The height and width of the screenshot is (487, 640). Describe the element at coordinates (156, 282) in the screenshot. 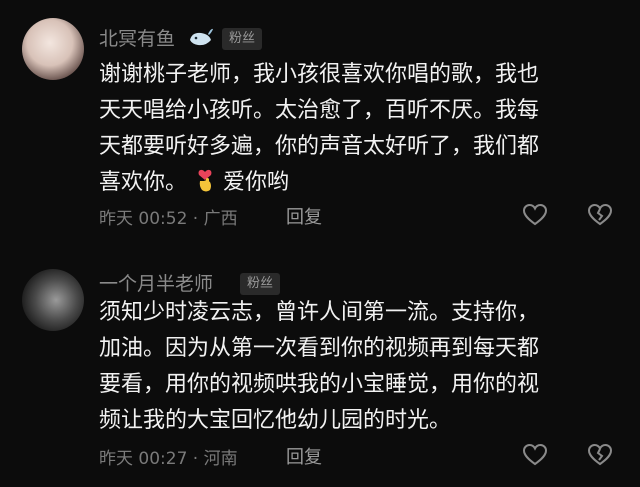

I see `username: 一个月半老师` at that location.